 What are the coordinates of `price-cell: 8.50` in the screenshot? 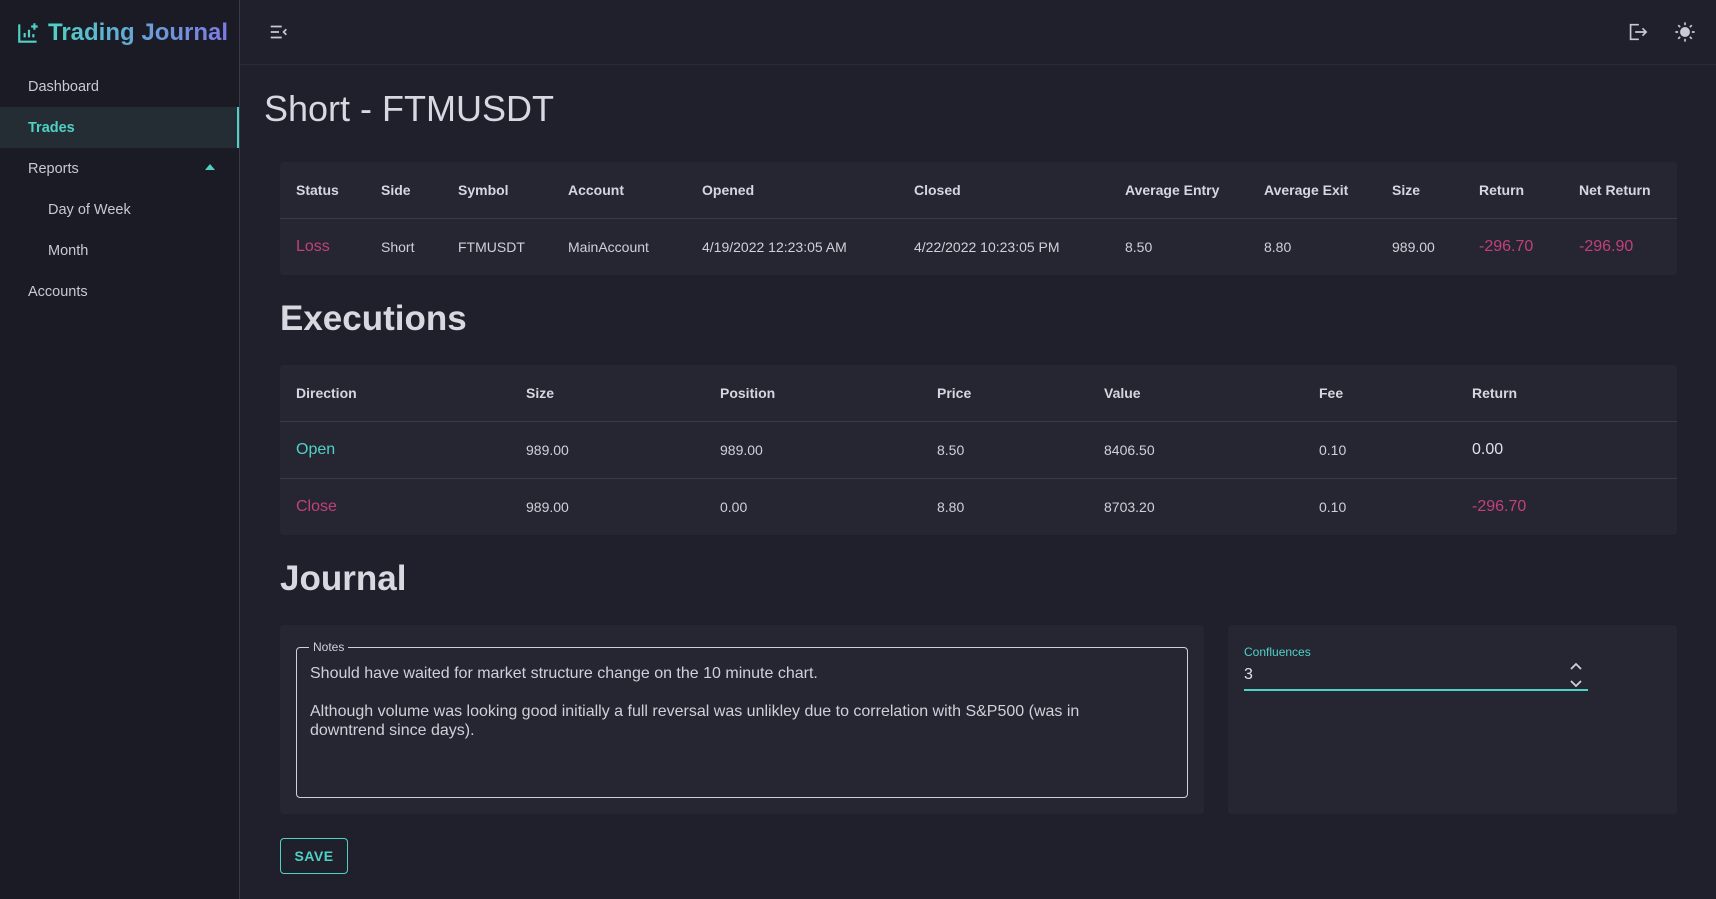 It's located at (1004, 450).